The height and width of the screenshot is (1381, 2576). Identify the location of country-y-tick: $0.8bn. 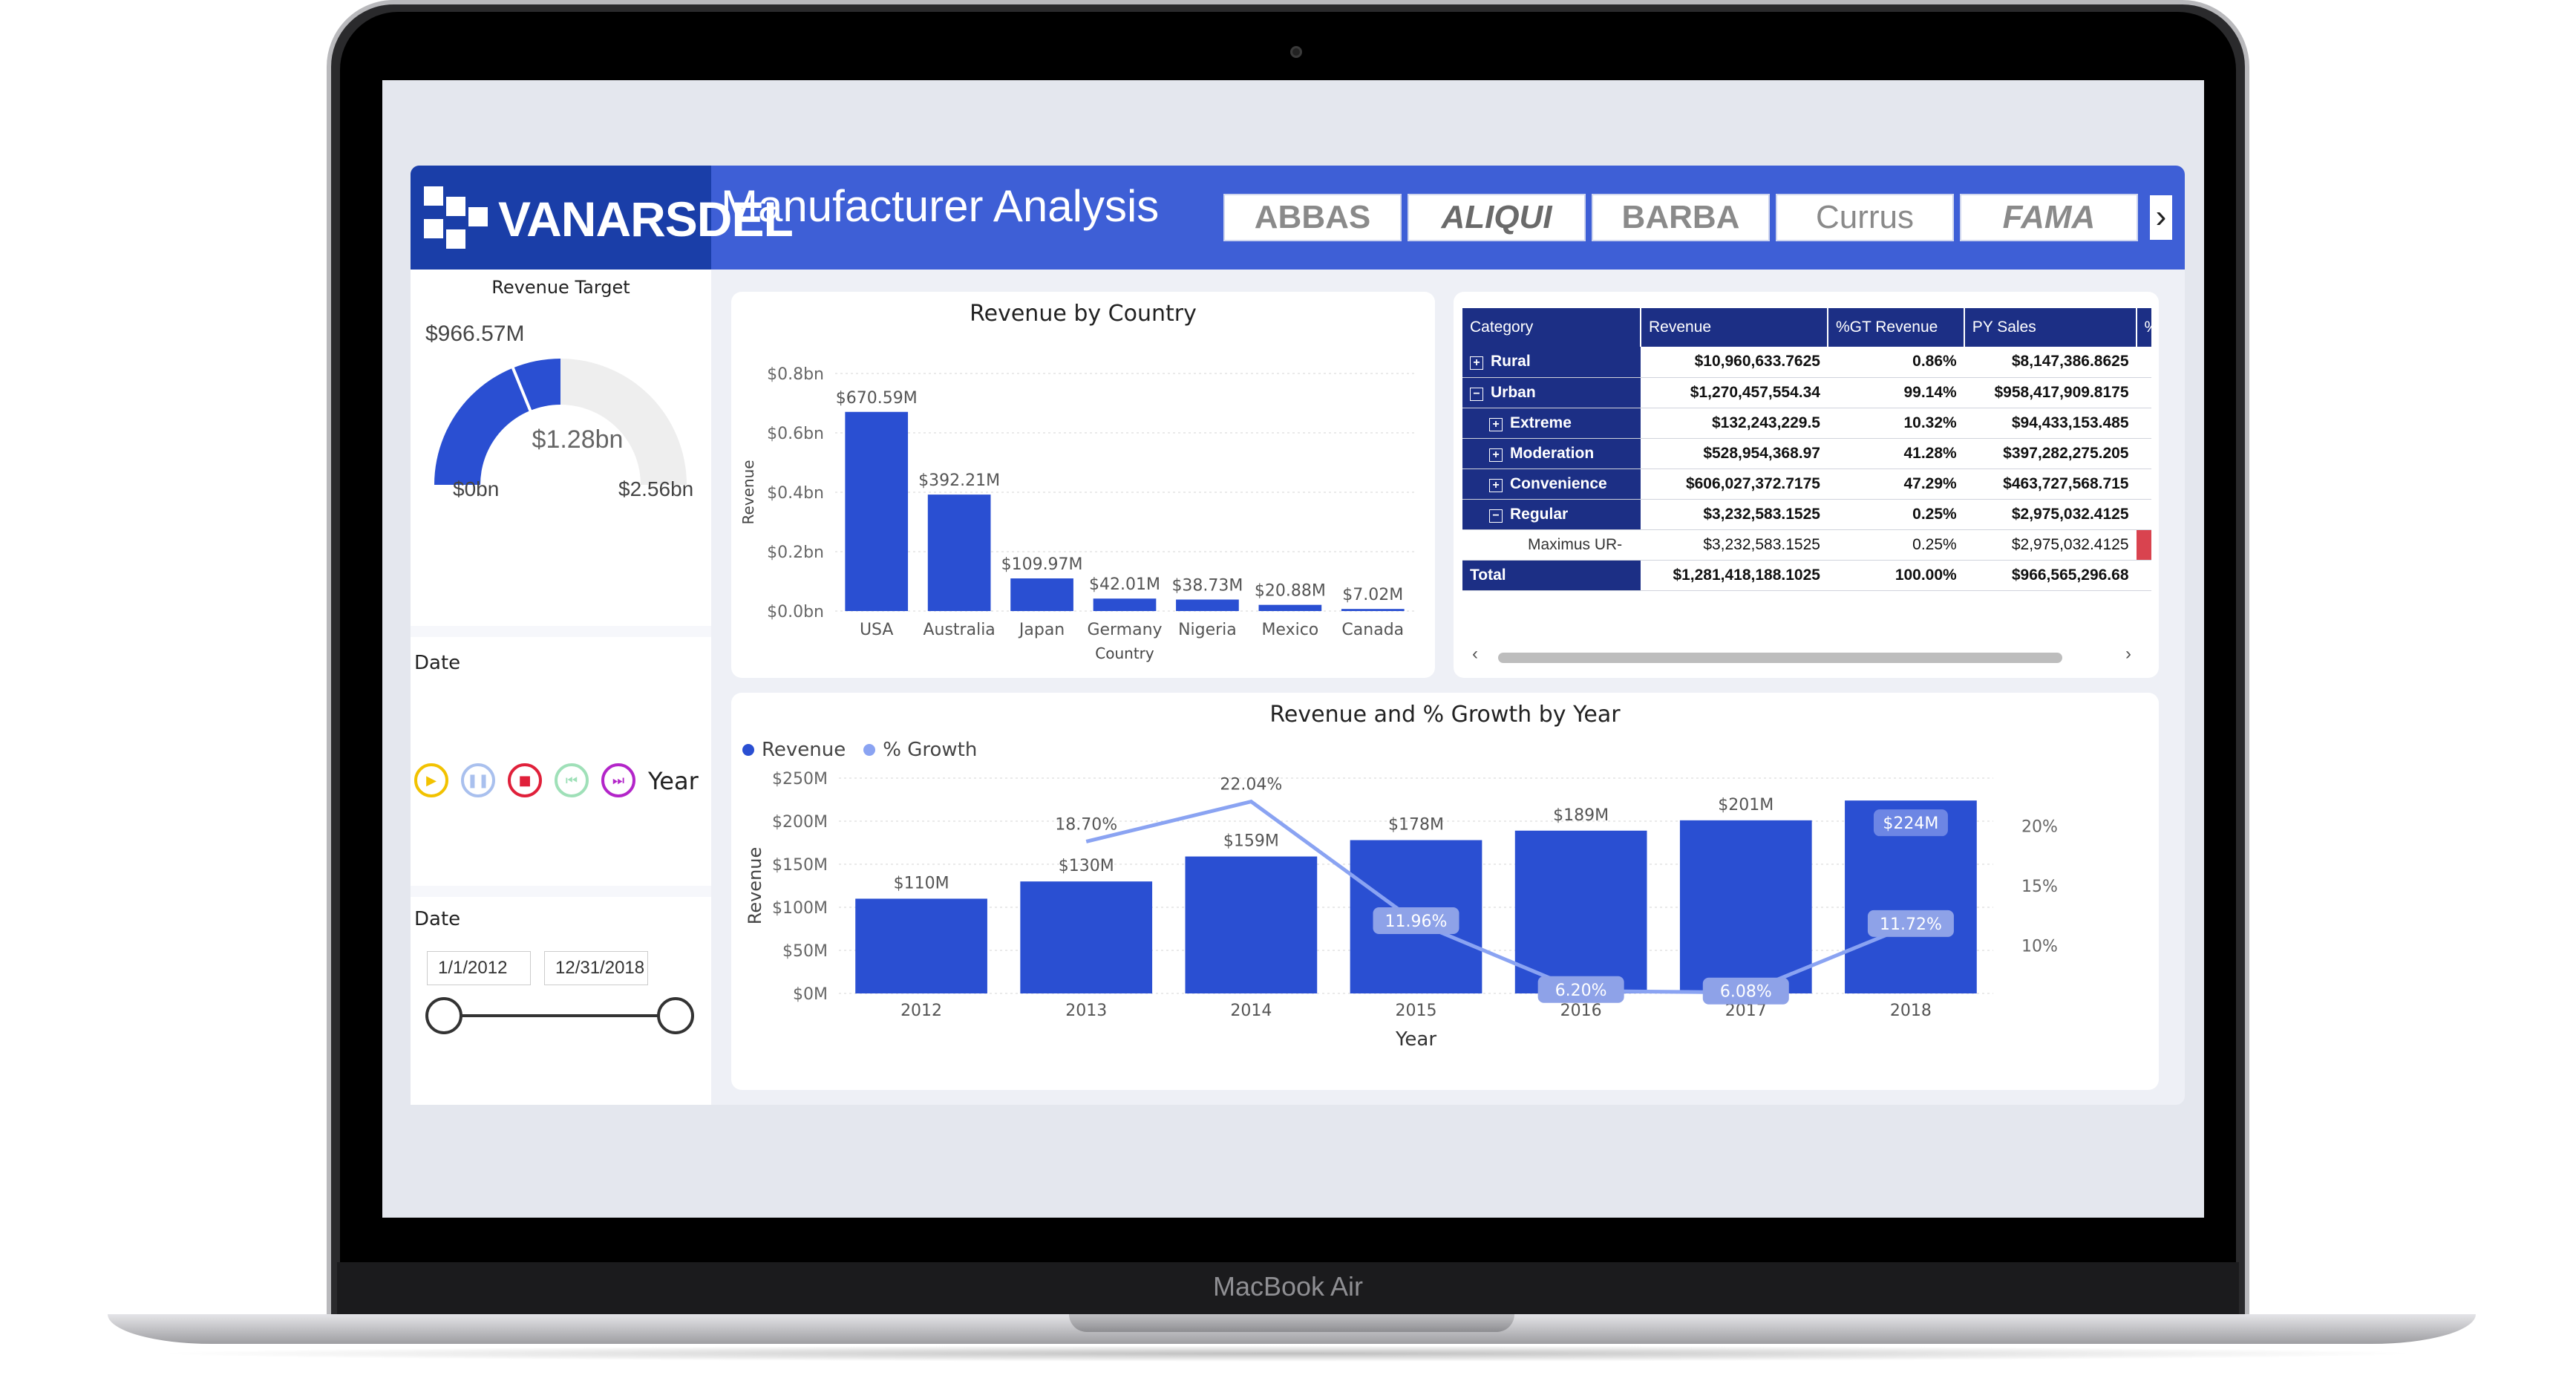
(795, 374).